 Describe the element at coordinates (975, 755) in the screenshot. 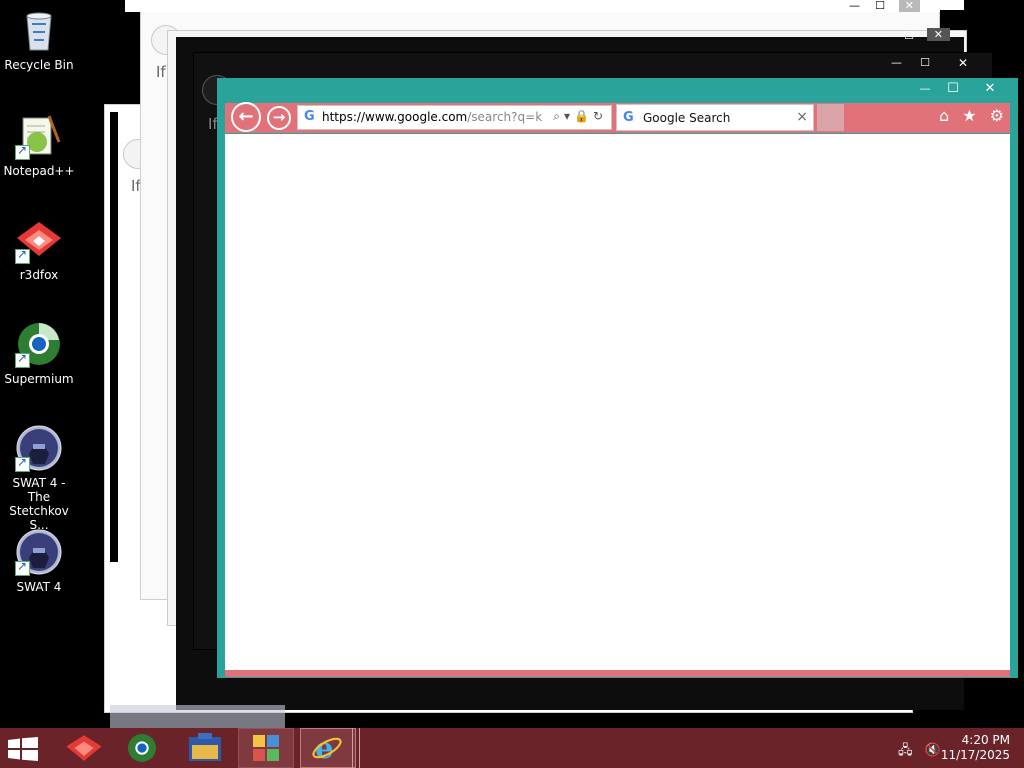

I see `clock-date: 11/17/2025` at that location.